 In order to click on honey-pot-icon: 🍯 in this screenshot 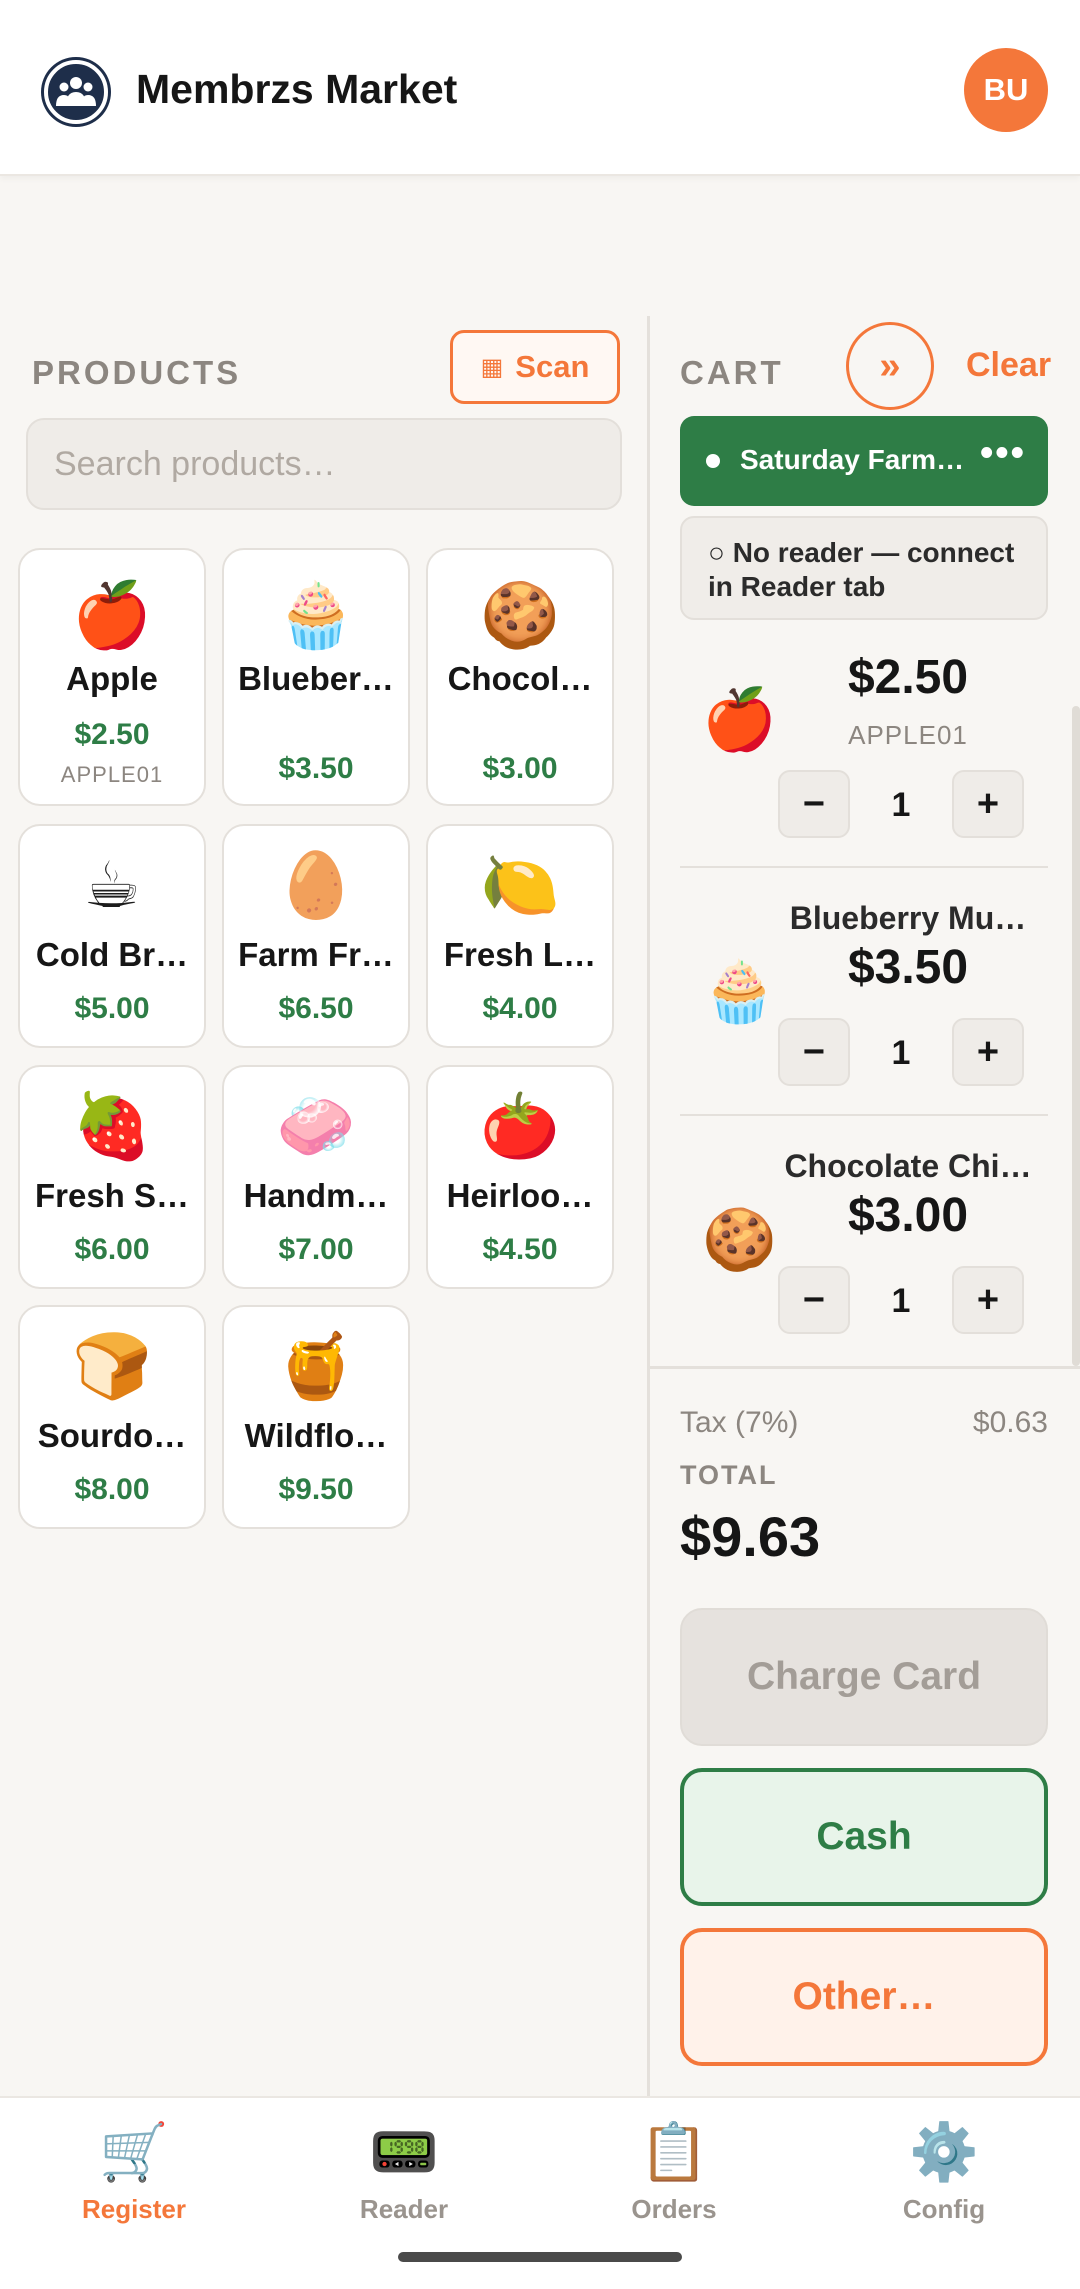, I will do `click(316, 1366)`.